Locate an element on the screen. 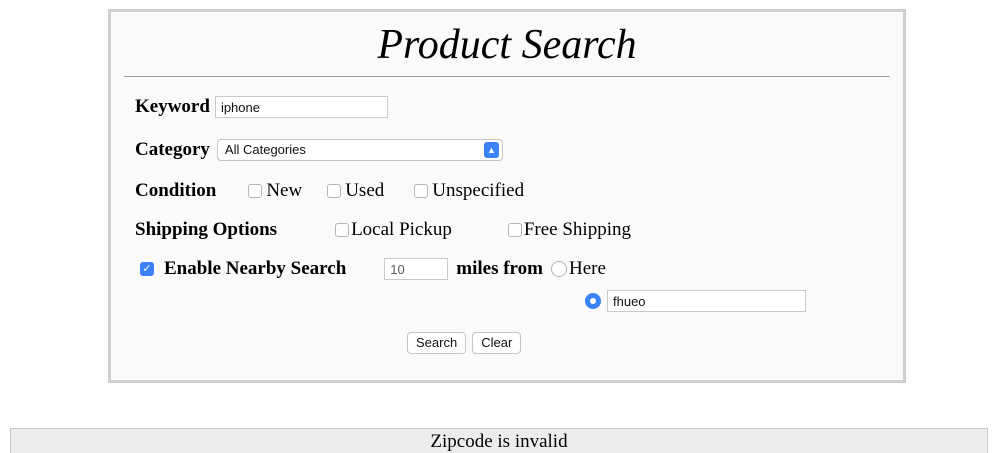 The width and height of the screenshot is (998, 453). local-pickup-checkbox is located at coordinates (342, 230).